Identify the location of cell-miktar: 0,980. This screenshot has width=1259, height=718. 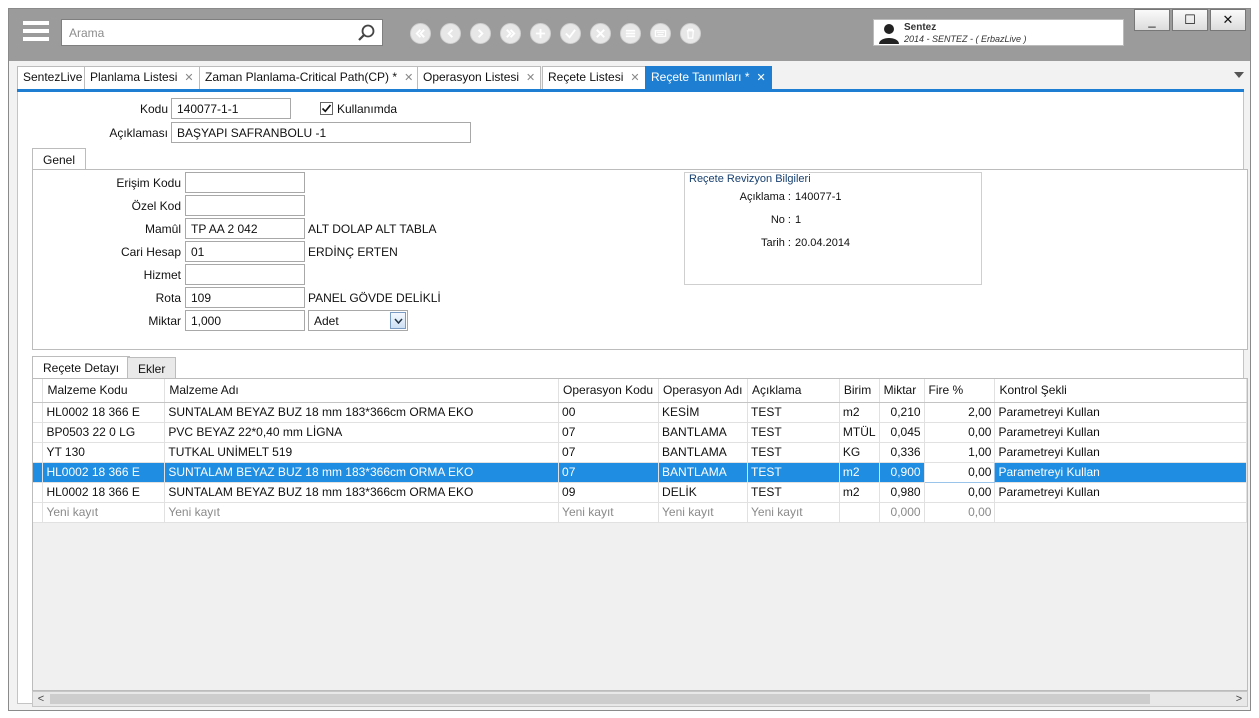
(902, 492).